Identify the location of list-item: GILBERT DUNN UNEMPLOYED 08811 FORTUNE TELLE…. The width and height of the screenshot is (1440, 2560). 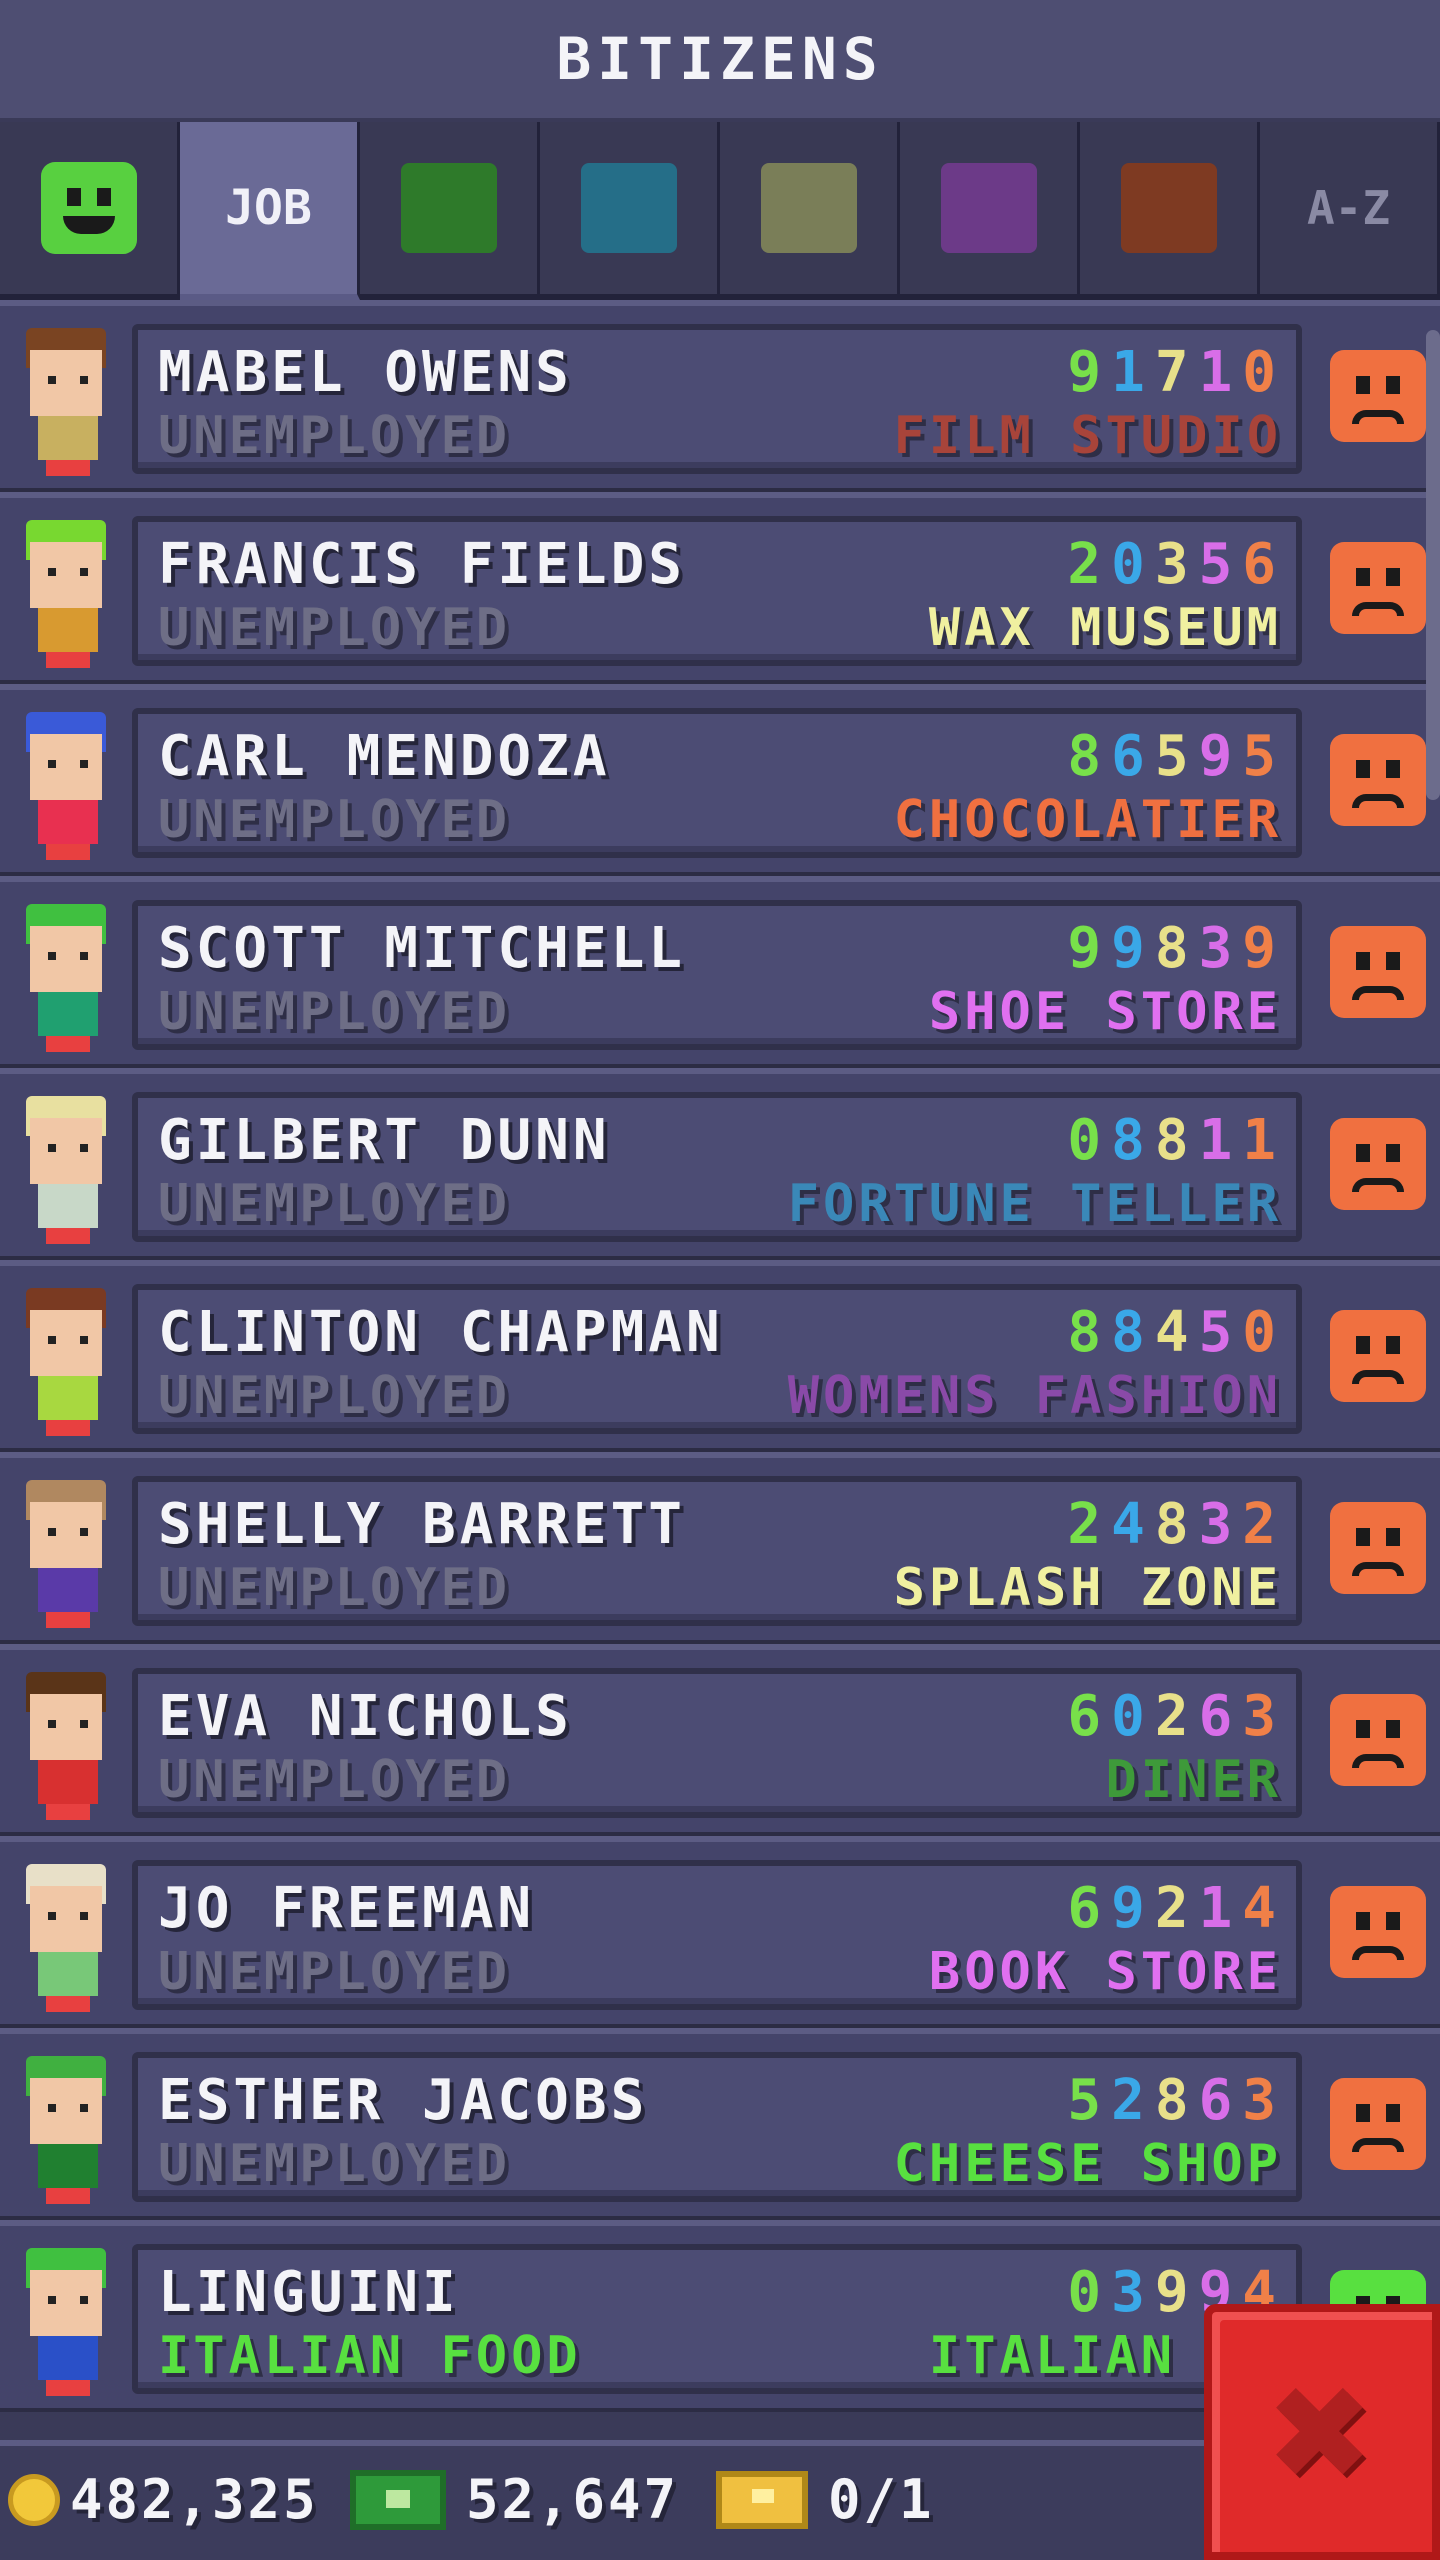
(720, 1164).